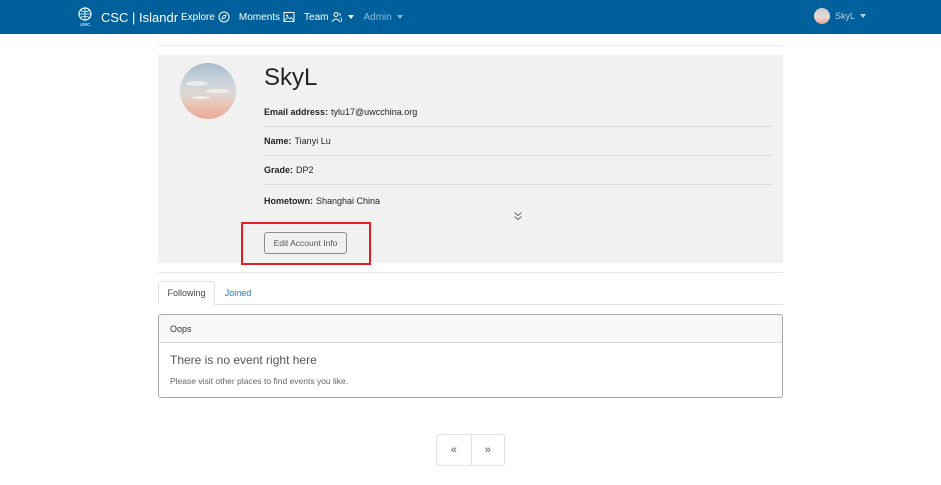 This screenshot has width=941, height=485. I want to click on image-icon, so click(289, 17).